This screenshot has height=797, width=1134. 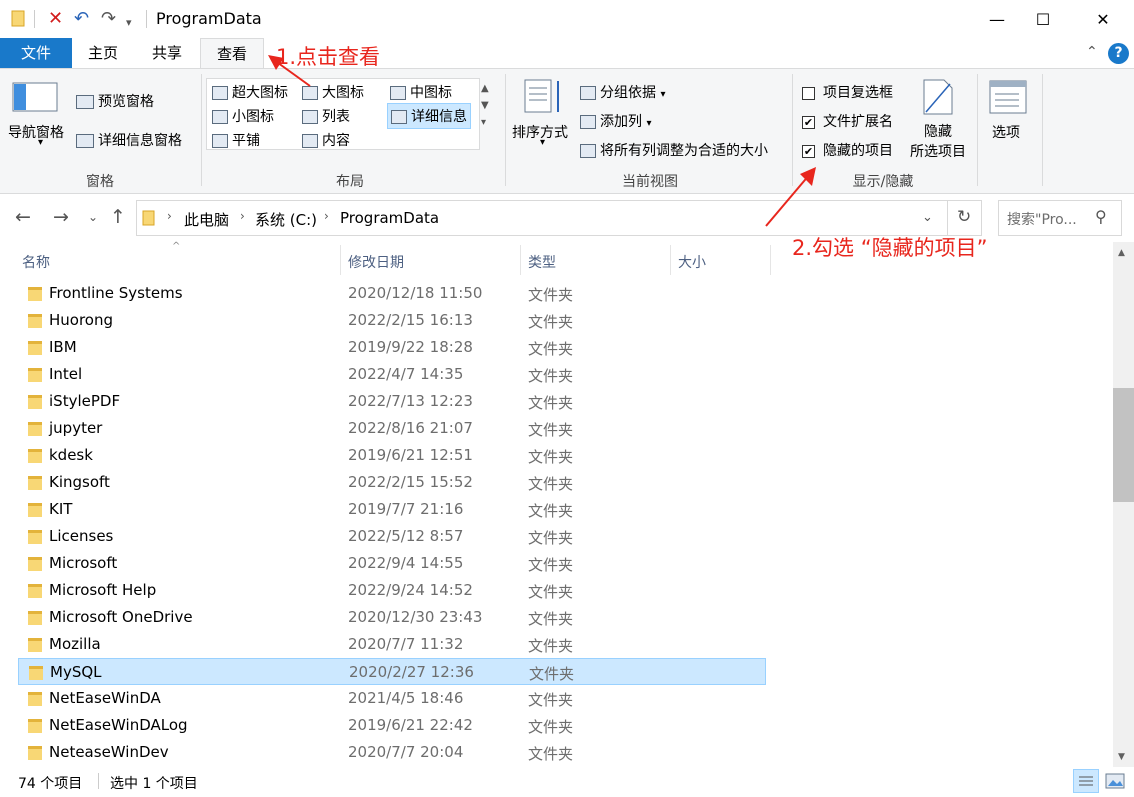 What do you see at coordinates (118, 725) in the screenshot?
I see `file-name: NetEaseWinDALog` at bounding box center [118, 725].